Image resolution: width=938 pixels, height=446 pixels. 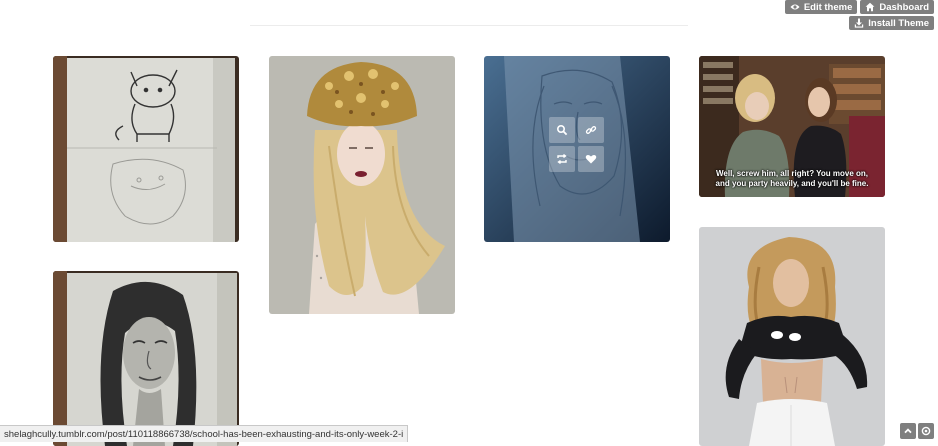 I want to click on target-icon, so click(x=926, y=431).